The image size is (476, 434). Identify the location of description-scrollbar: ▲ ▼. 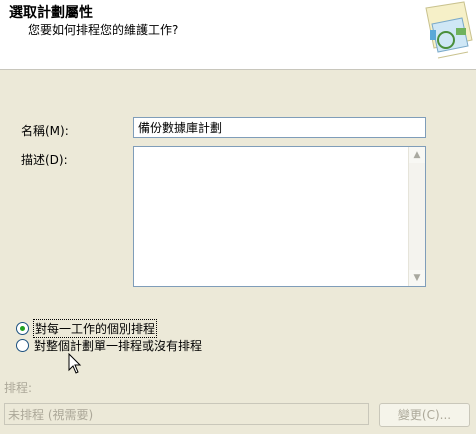
(416, 216).